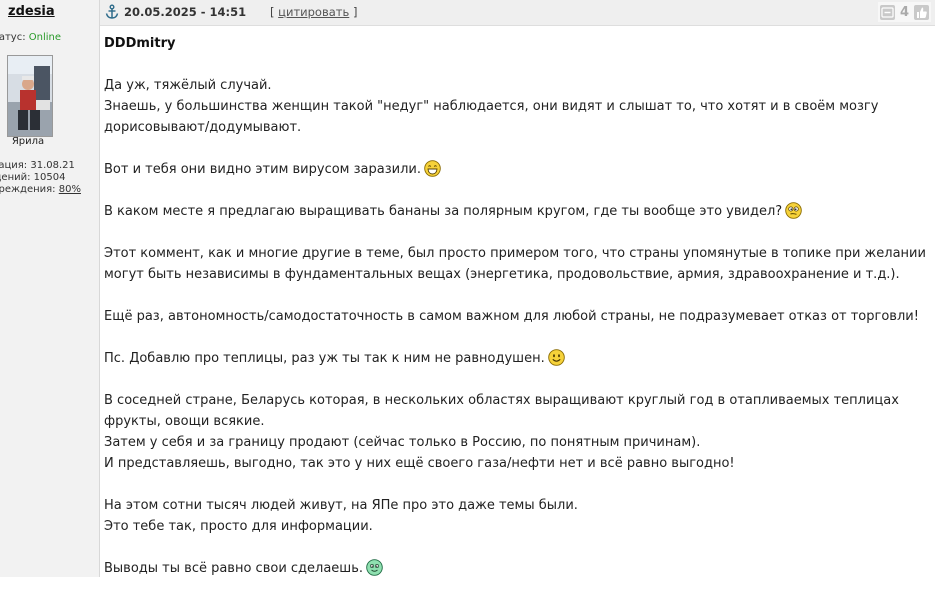 The width and height of the screenshot is (935, 600). Describe the element at coordinates (188, 85) in the screenshot. I see `text-line: Да уж, тяжёлый случай.` at that location.